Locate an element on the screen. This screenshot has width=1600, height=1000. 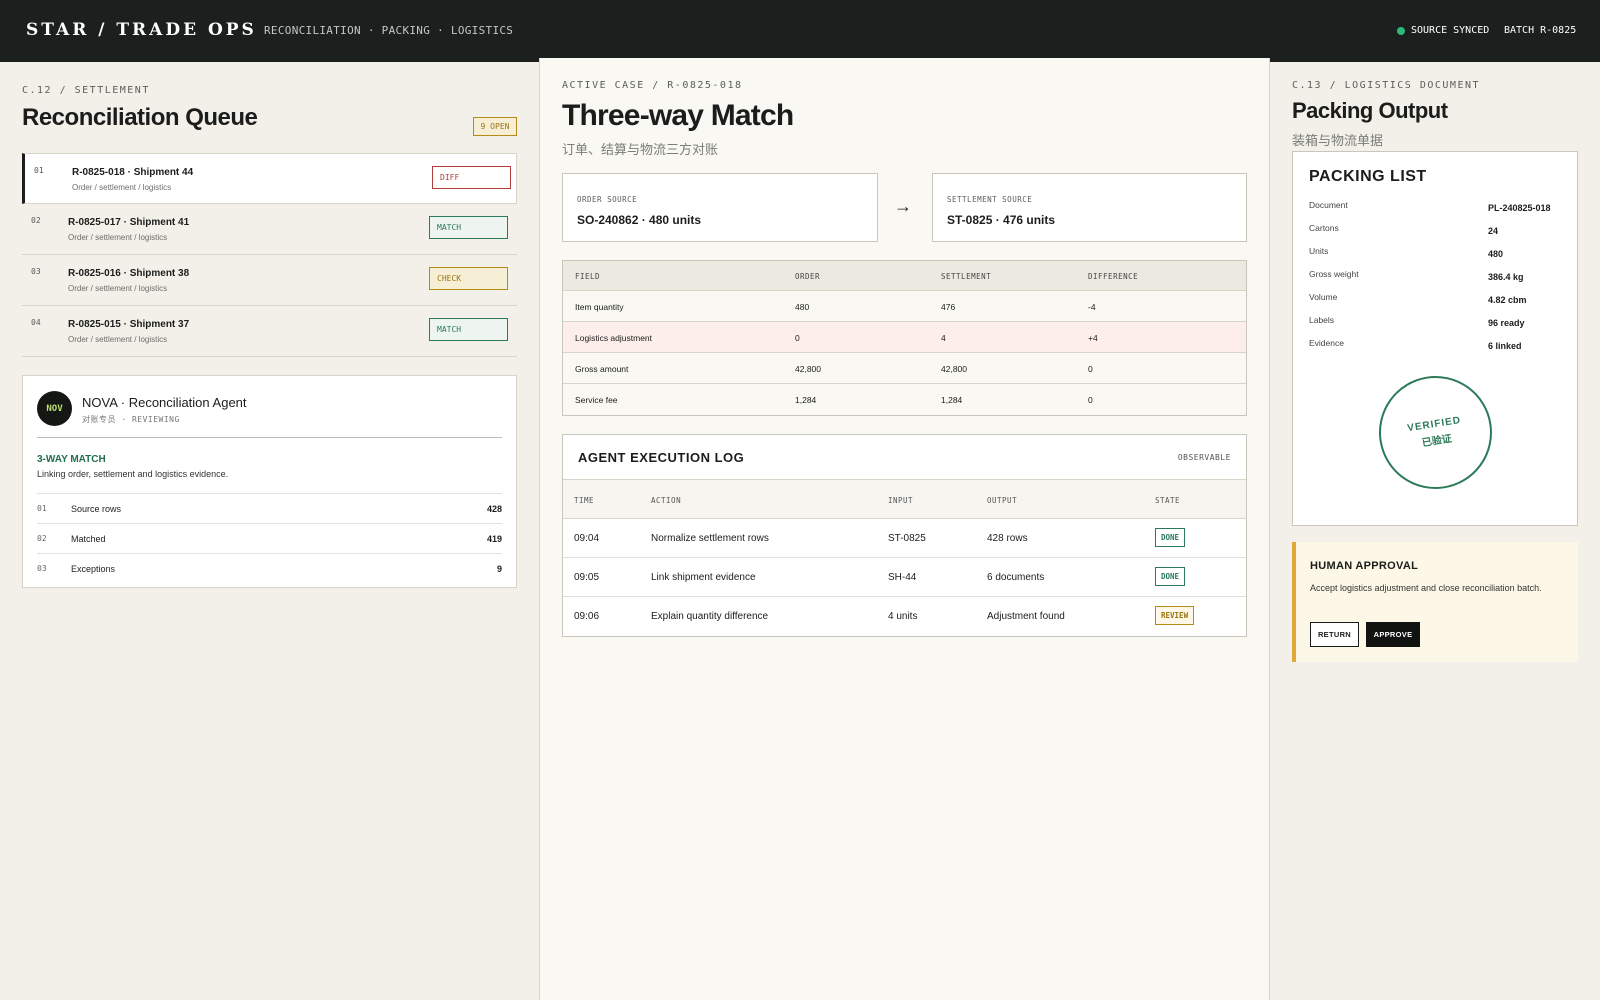
queue-item-number: 03 is located at coordinates (36, 271).